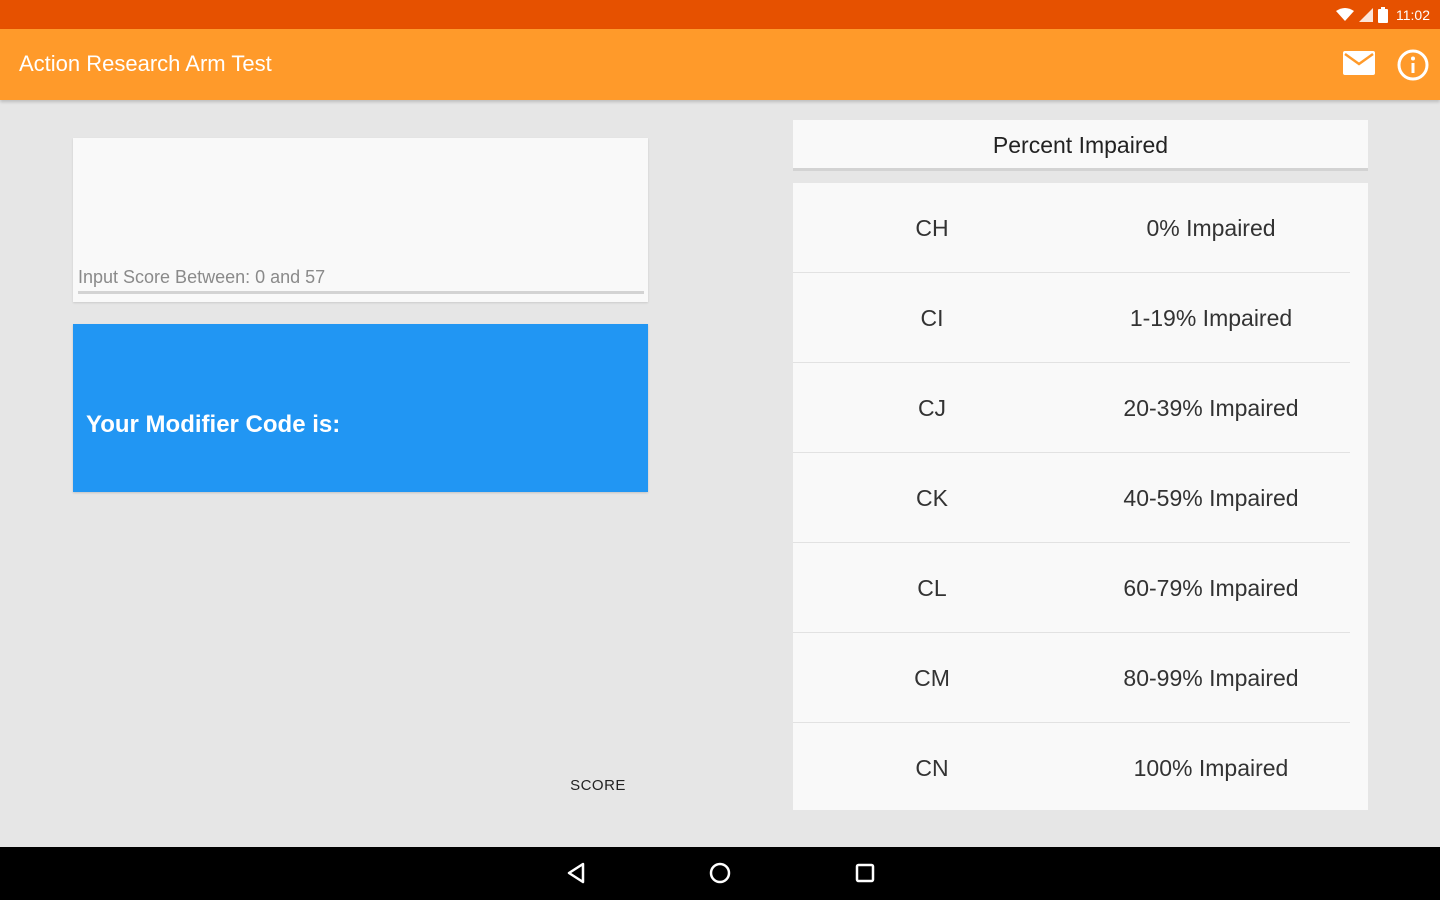 This screenshot has height=900, width=1440. I want to click on table-row: CM 80-99% Impaired, so click(1080, 678).